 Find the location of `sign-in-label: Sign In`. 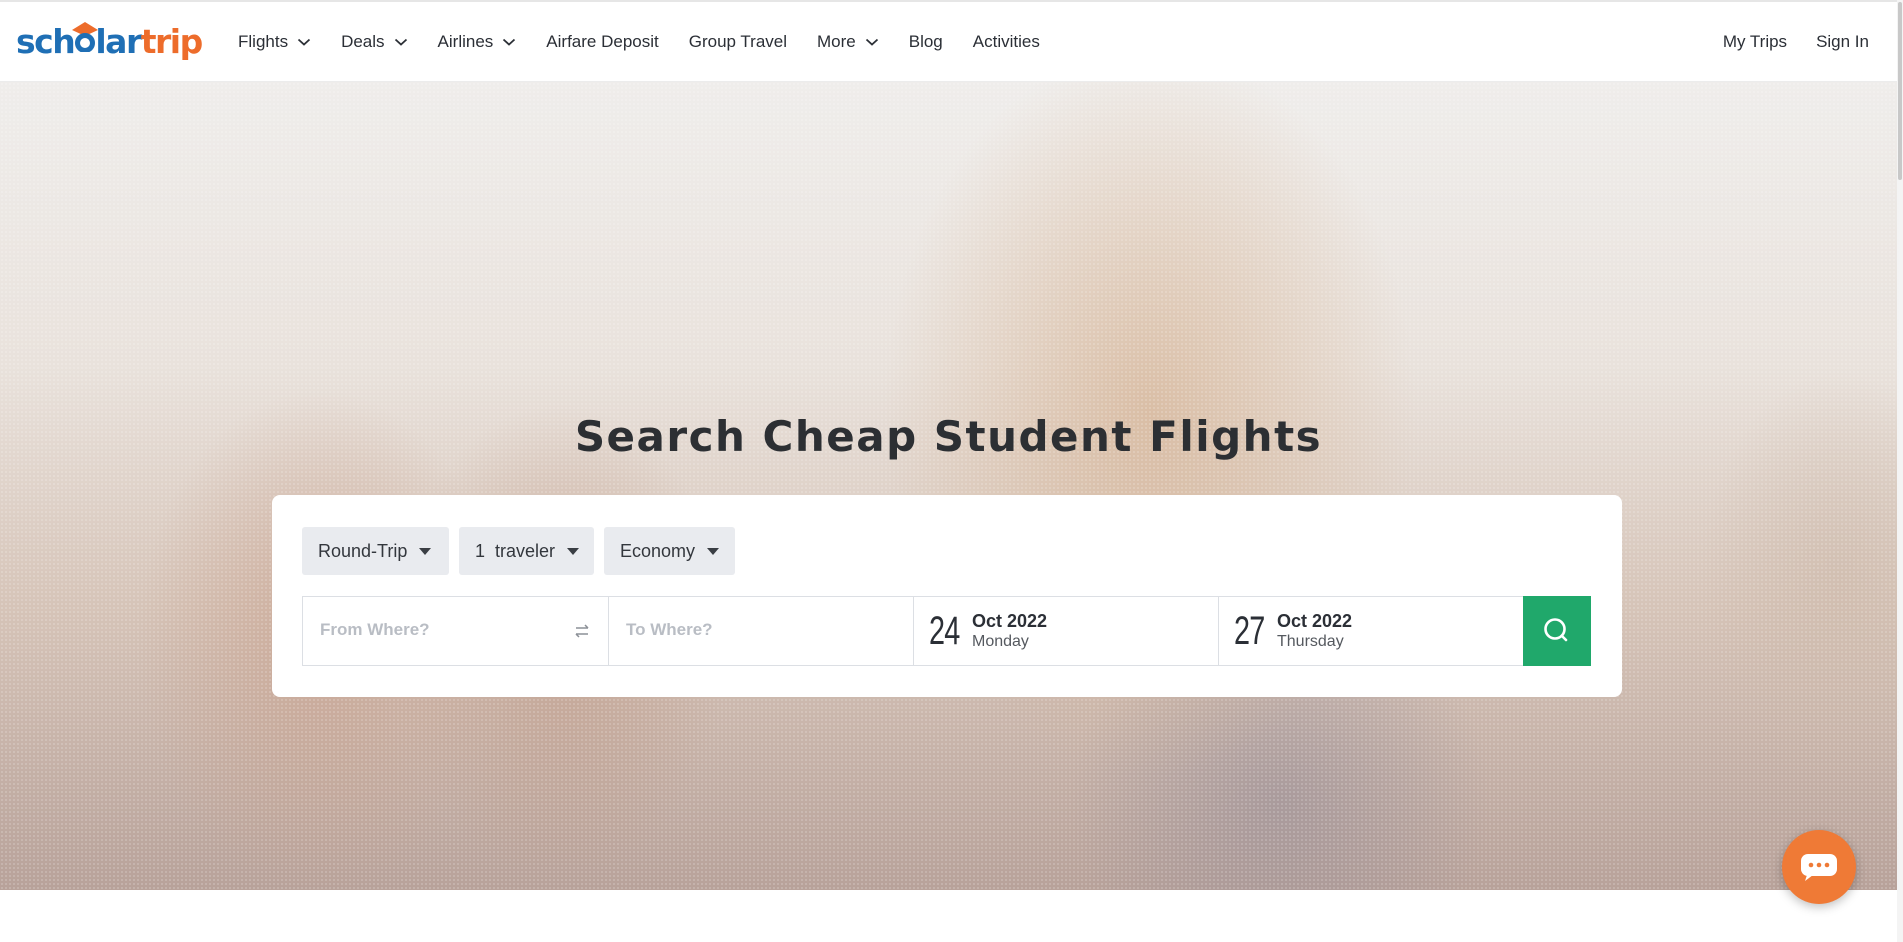

sign-in-label: Sign In is located at coordinates (1842, 41).